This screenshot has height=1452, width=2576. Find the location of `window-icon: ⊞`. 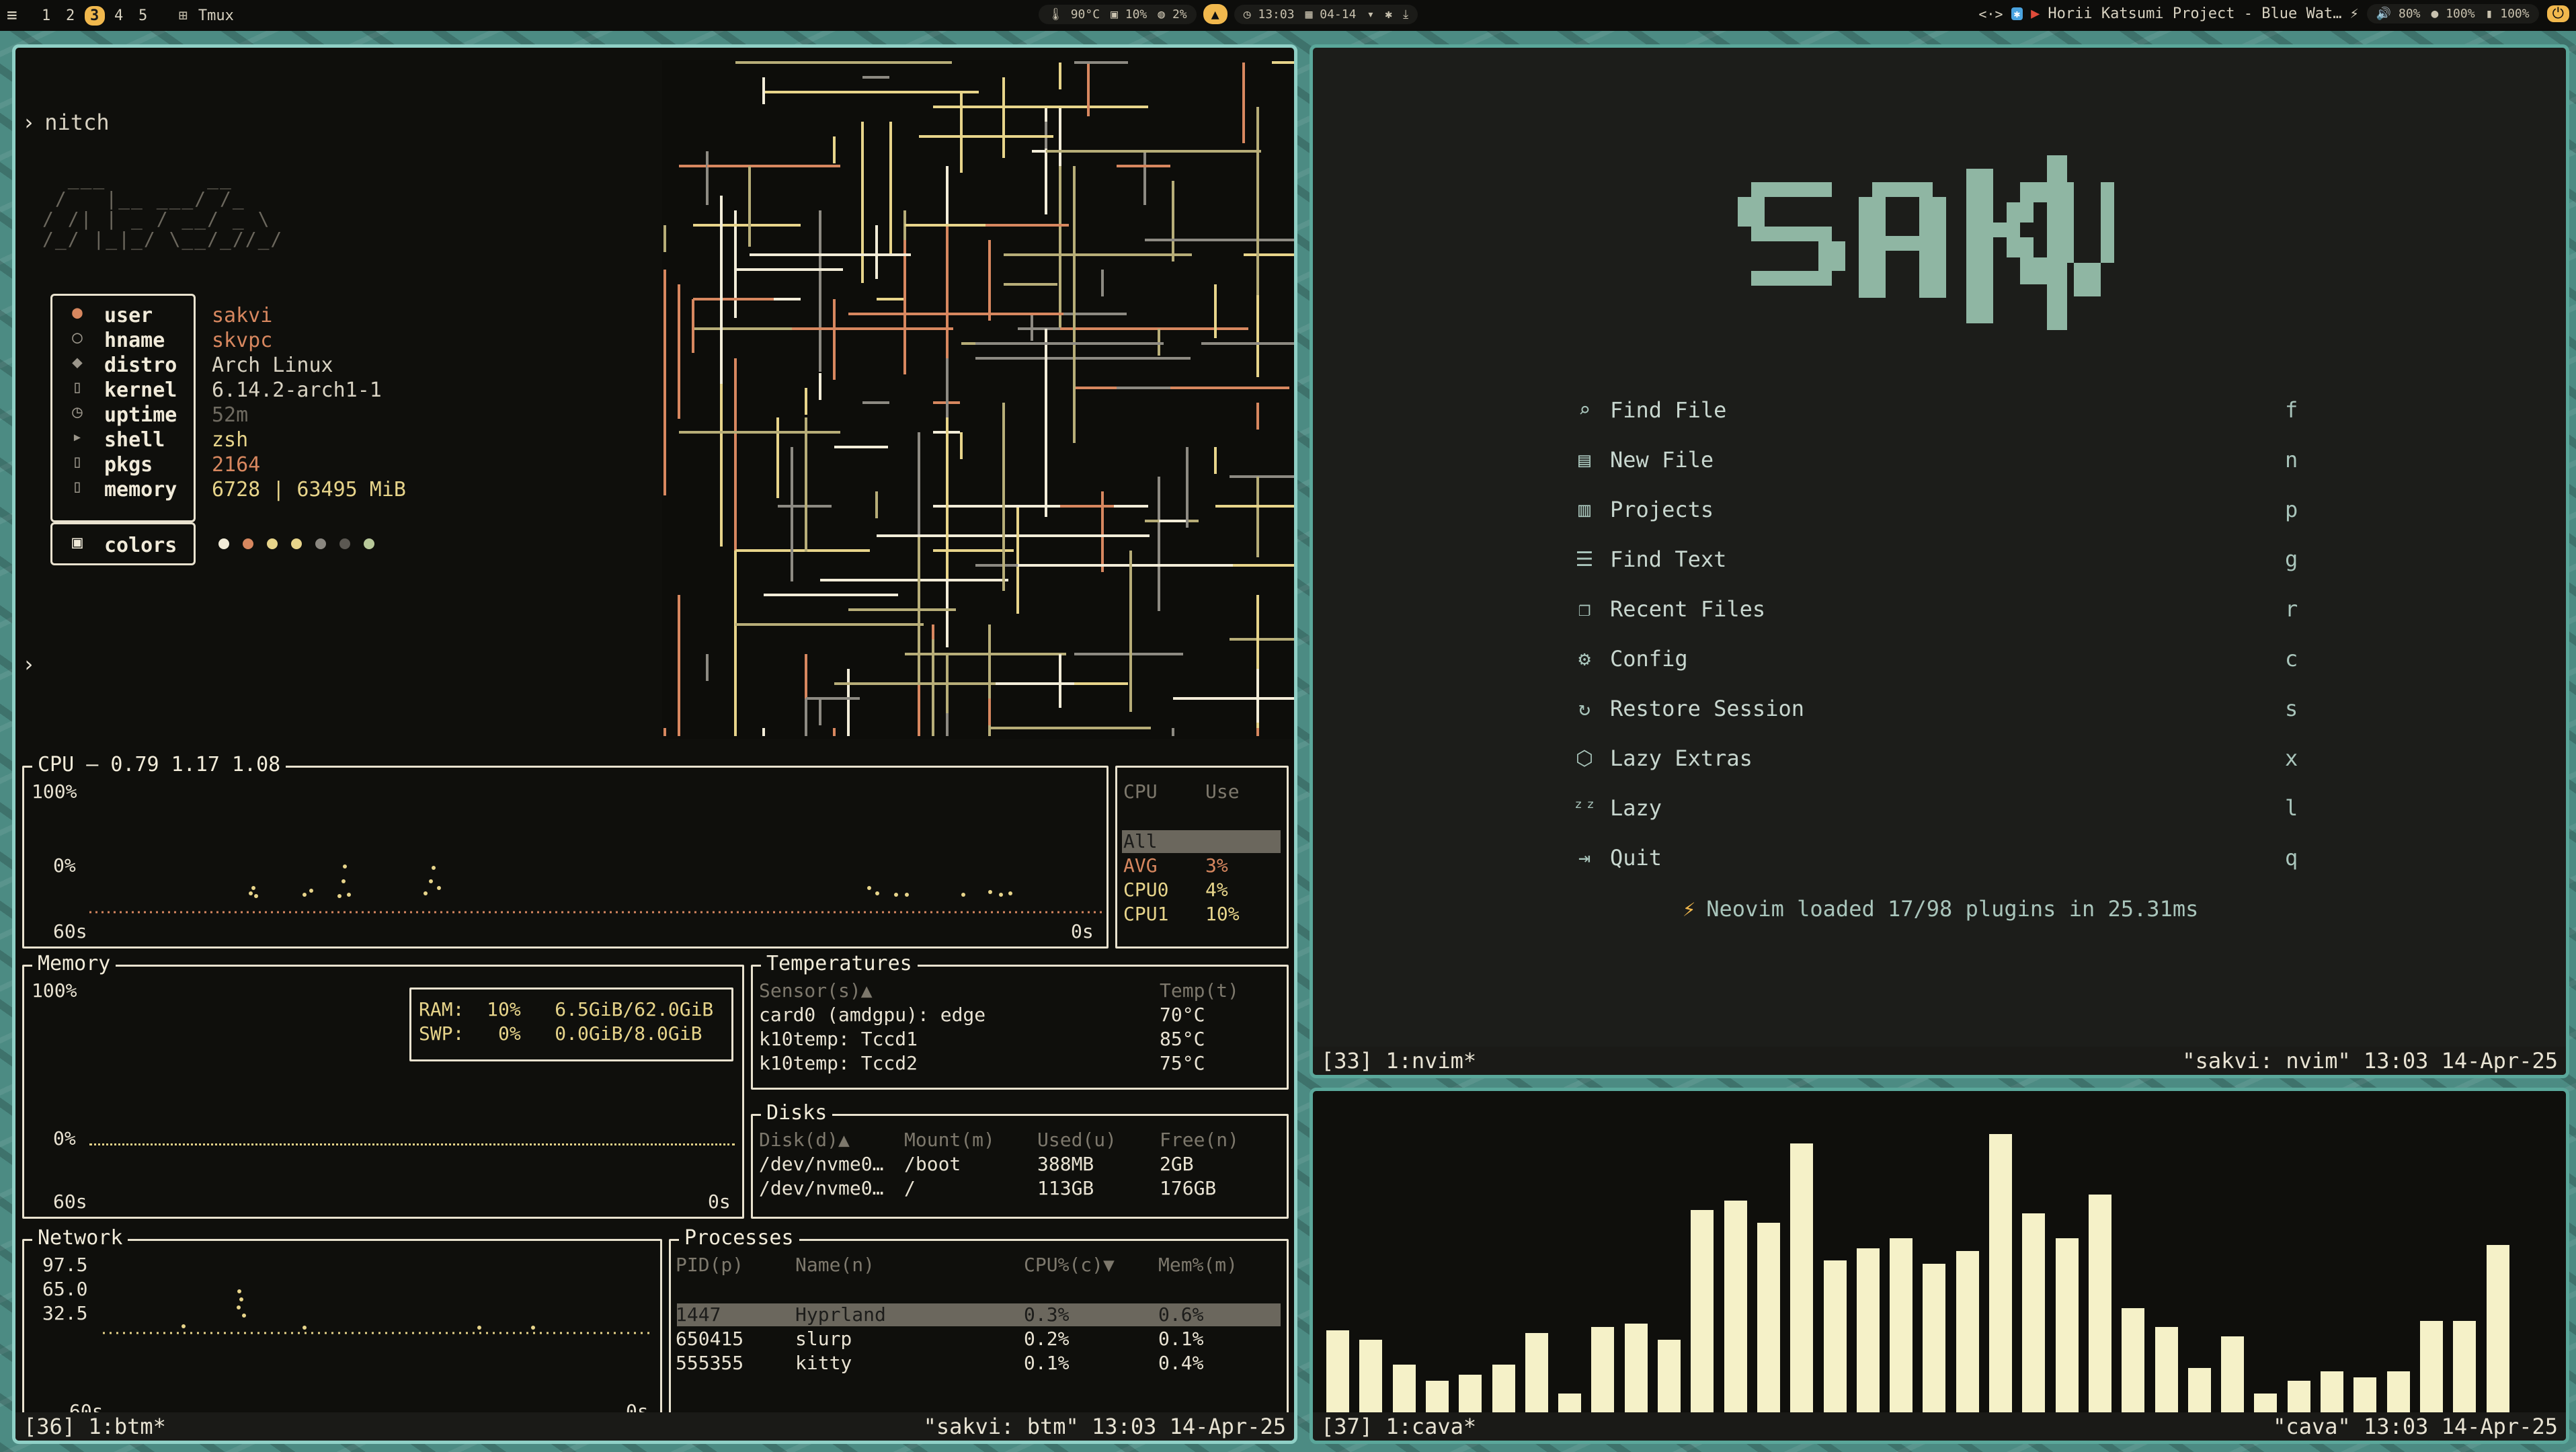

window-icon: ⊞ is located at coordinates (183, 16).